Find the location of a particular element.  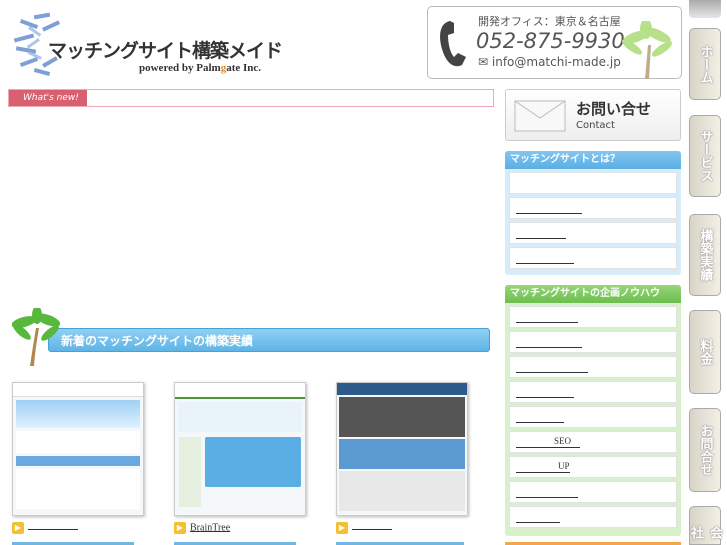

nav-tab-works: 構築実績 is located at coordinates (705, 255).